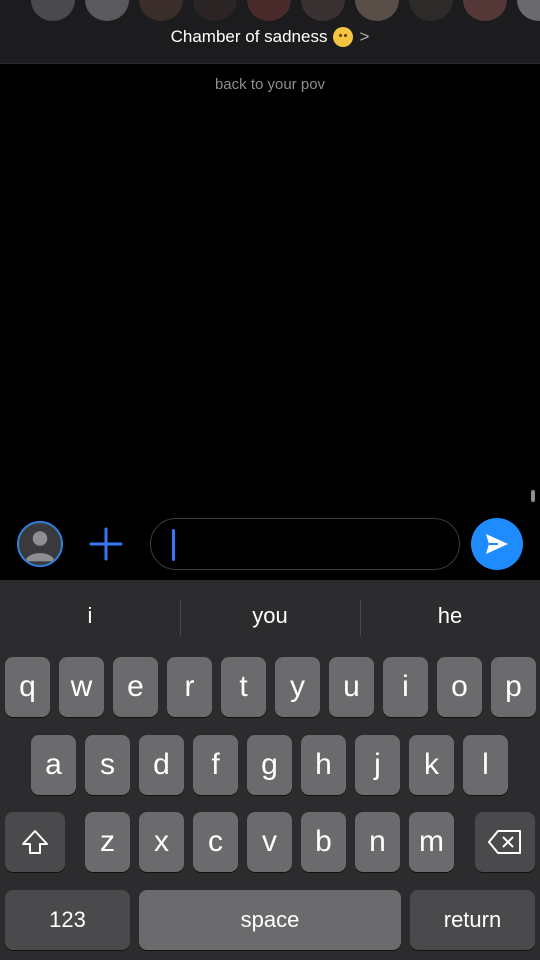  I want to click on group-title: Chamber of sadness >, so click(270, 37).